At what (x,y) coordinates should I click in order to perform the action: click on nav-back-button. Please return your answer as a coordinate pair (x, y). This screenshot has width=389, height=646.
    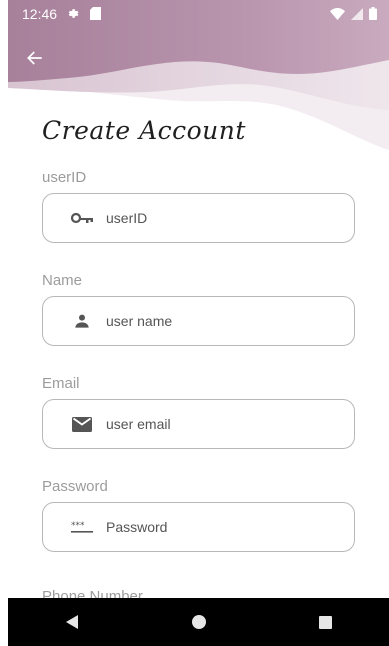
    Looking at the image, I should click on (72, 622).